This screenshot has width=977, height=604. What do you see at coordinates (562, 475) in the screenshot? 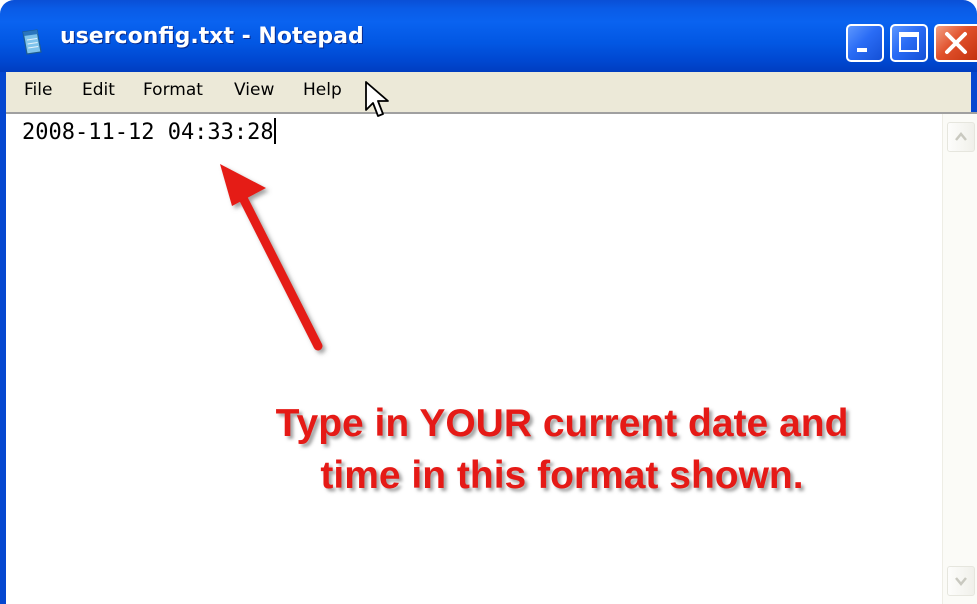
I see `annotation-line-2: time in this format shown.` at bounding box center [562, 475].